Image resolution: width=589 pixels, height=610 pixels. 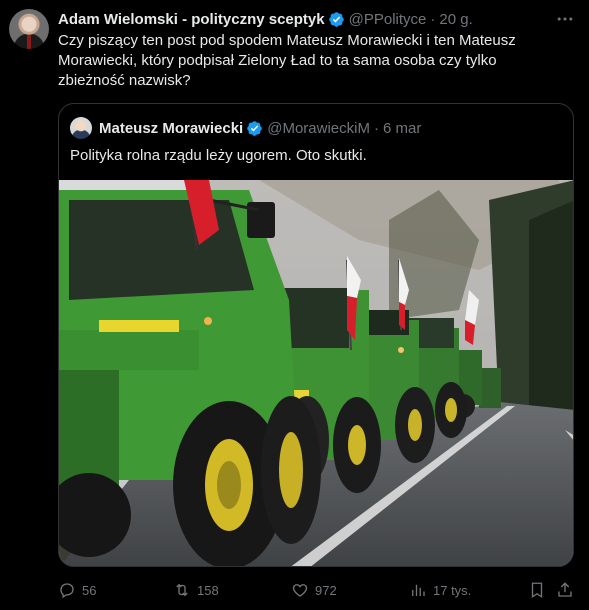 I want to click on repost-button: 158, so click(x=196, y=590).